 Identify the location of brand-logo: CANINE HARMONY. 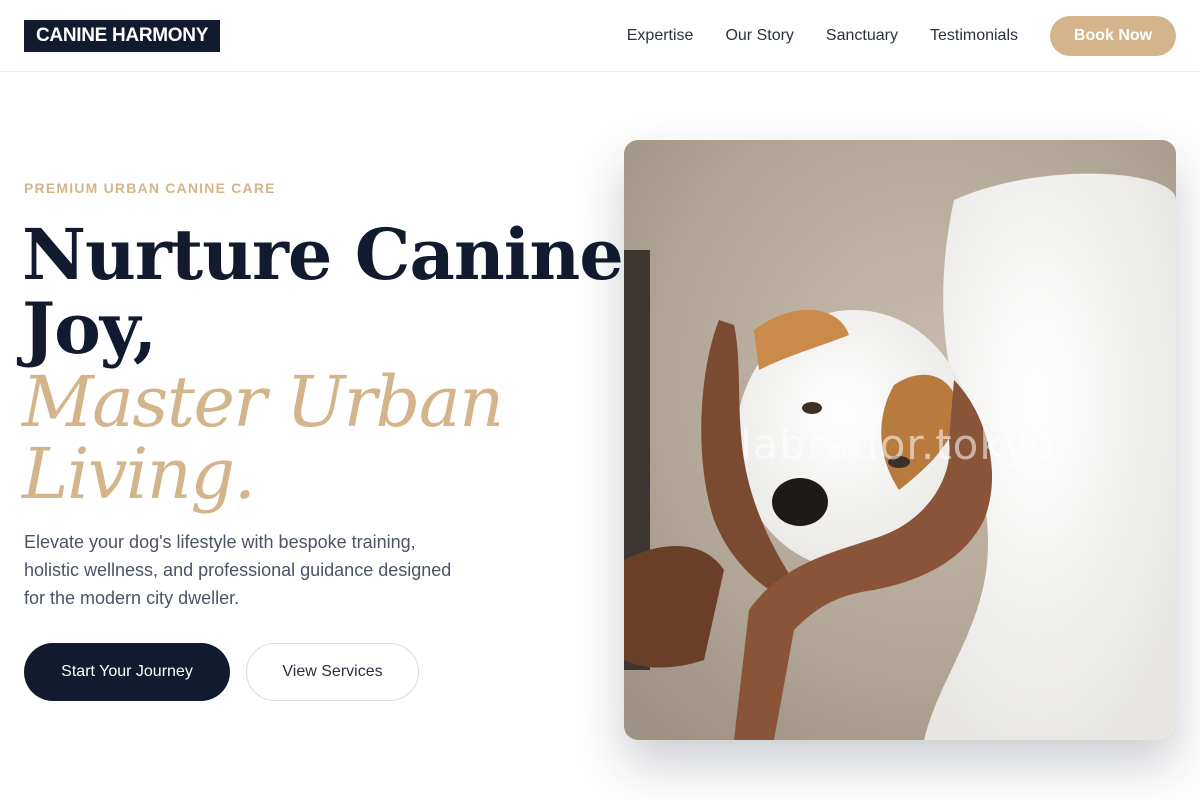
(122, 36).